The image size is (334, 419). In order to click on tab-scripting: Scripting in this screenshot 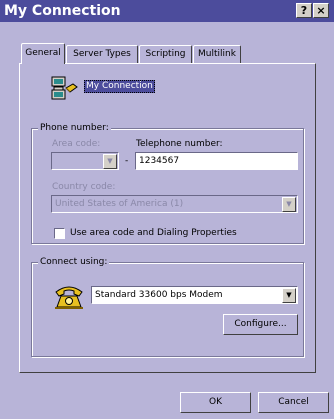, I will do `click(165, 54)`.